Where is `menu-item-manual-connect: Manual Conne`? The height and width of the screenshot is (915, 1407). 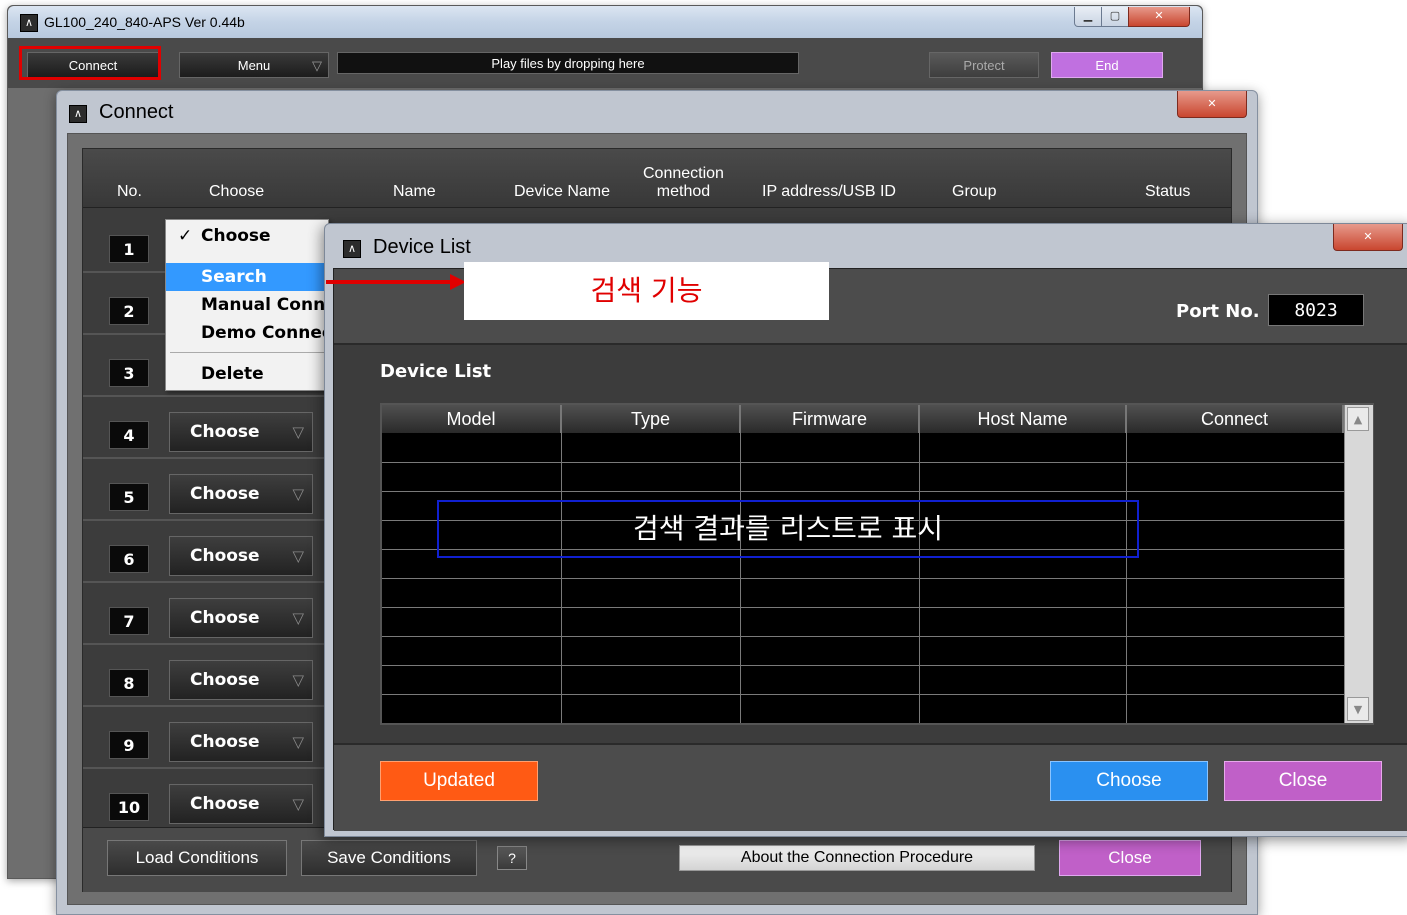
menu-item-manual-connect: Manual Conne is located at coordinates (247, 305).